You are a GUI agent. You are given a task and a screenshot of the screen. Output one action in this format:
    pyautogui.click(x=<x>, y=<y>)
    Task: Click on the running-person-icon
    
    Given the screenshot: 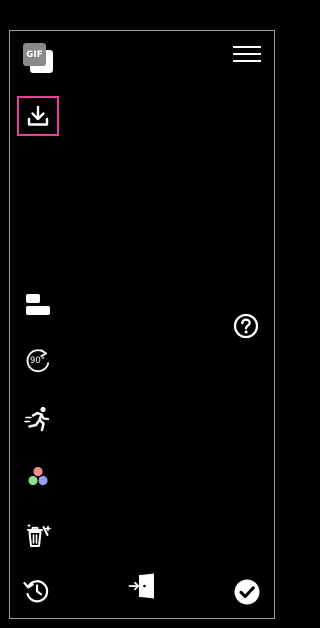 What is the action you would take?
    pyautogui.click(x=37, y=419)
    